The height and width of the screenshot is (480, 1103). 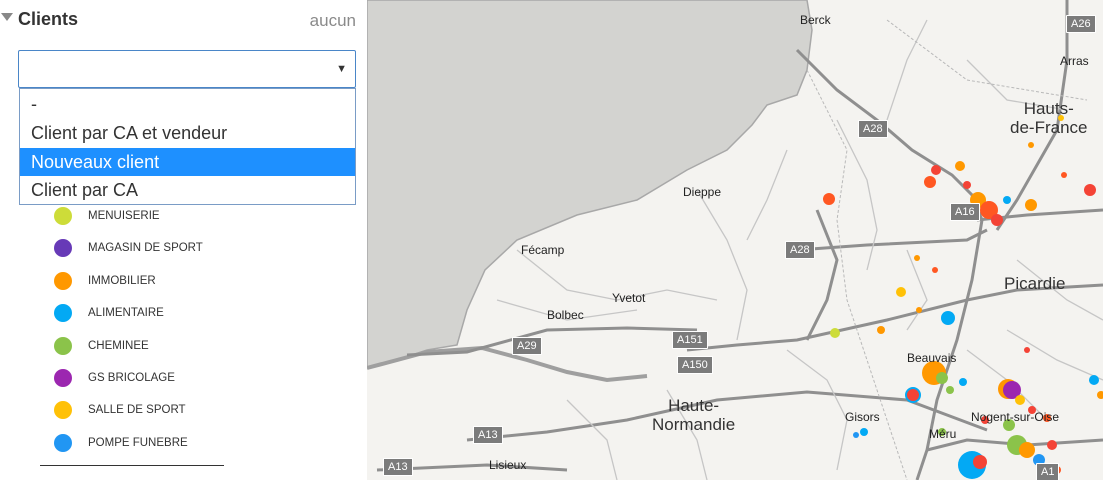 I want to click on reset-link: aucun, so click(x=333, y=21).